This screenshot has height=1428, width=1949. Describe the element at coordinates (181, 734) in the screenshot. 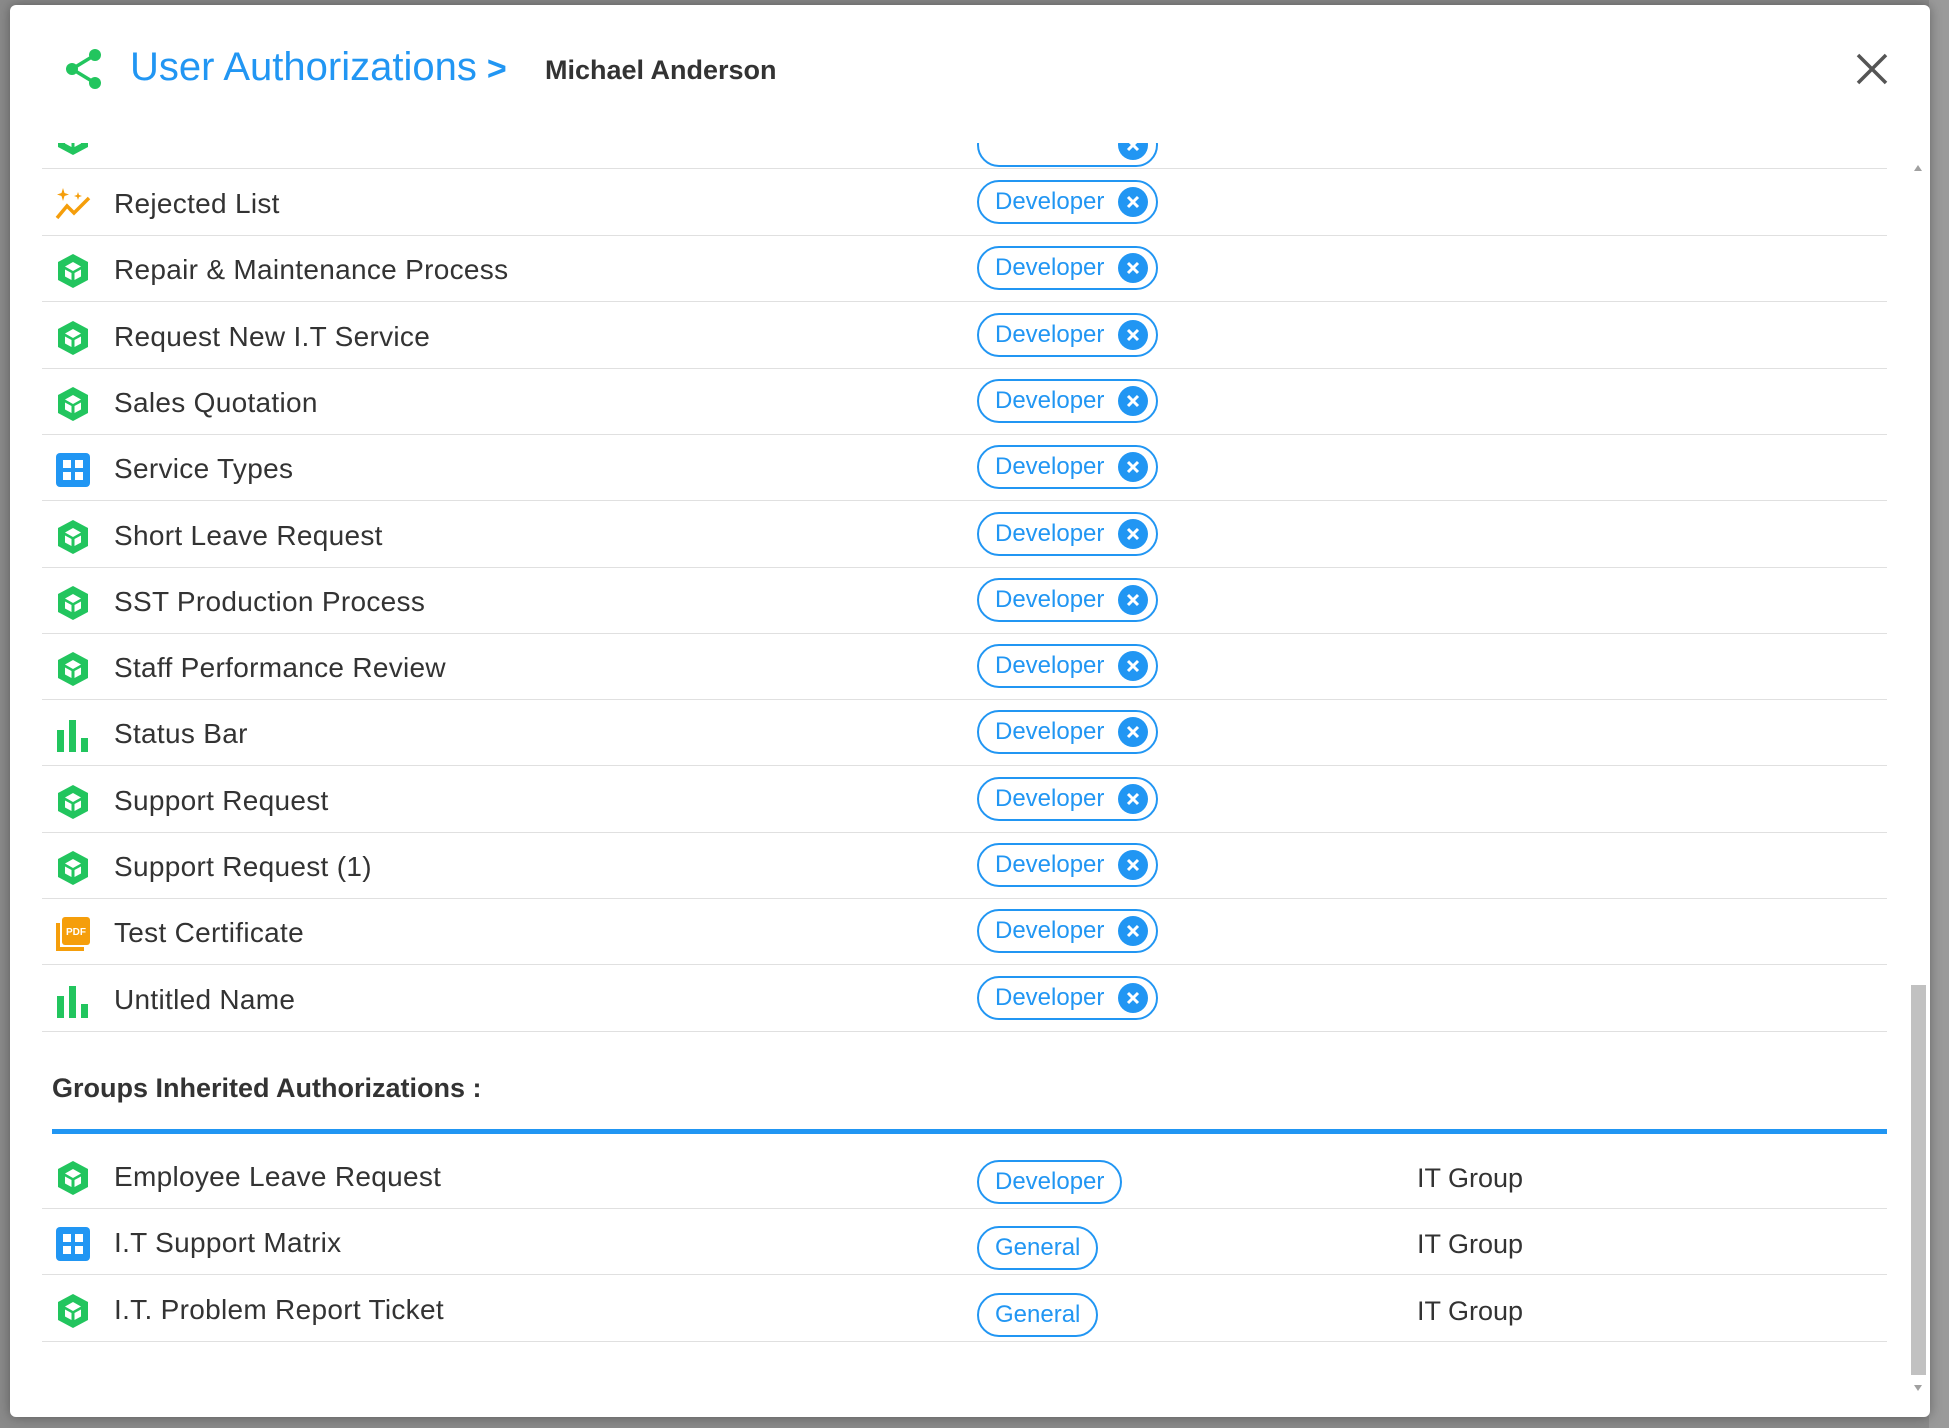

I see `authorization-name: Status Bar` at that location.